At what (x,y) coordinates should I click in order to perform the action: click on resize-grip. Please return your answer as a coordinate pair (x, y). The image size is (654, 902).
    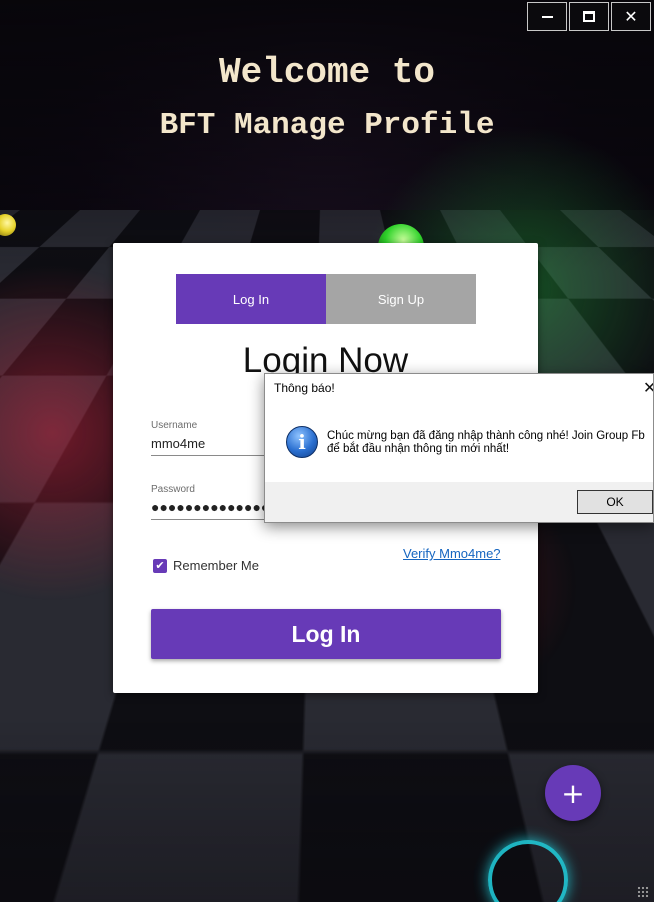
    Looking at the image, I should click on (643, 892).